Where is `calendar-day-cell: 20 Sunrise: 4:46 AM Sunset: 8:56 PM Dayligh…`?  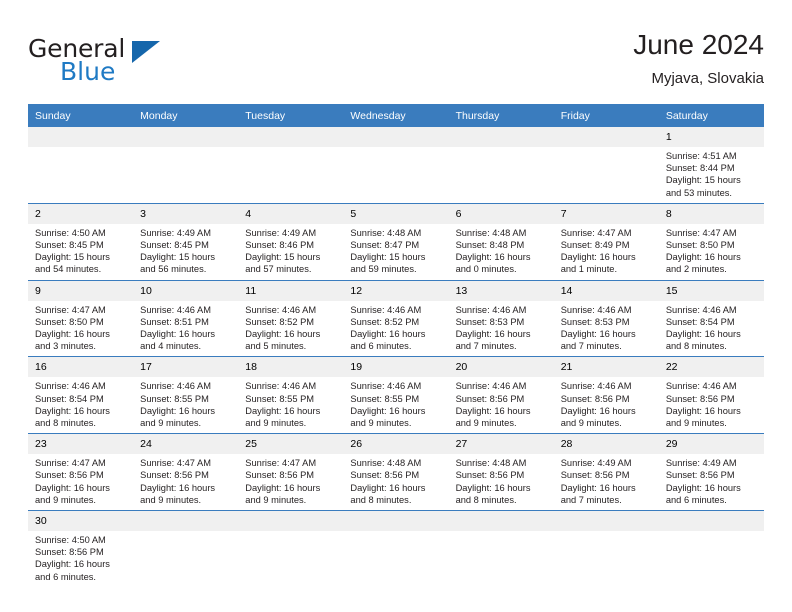 calendar-day-cell: 20 Sunrise: 4:46 AM Sunset: 8:56 PM Dayligh… is located at coordinates (501, 395).